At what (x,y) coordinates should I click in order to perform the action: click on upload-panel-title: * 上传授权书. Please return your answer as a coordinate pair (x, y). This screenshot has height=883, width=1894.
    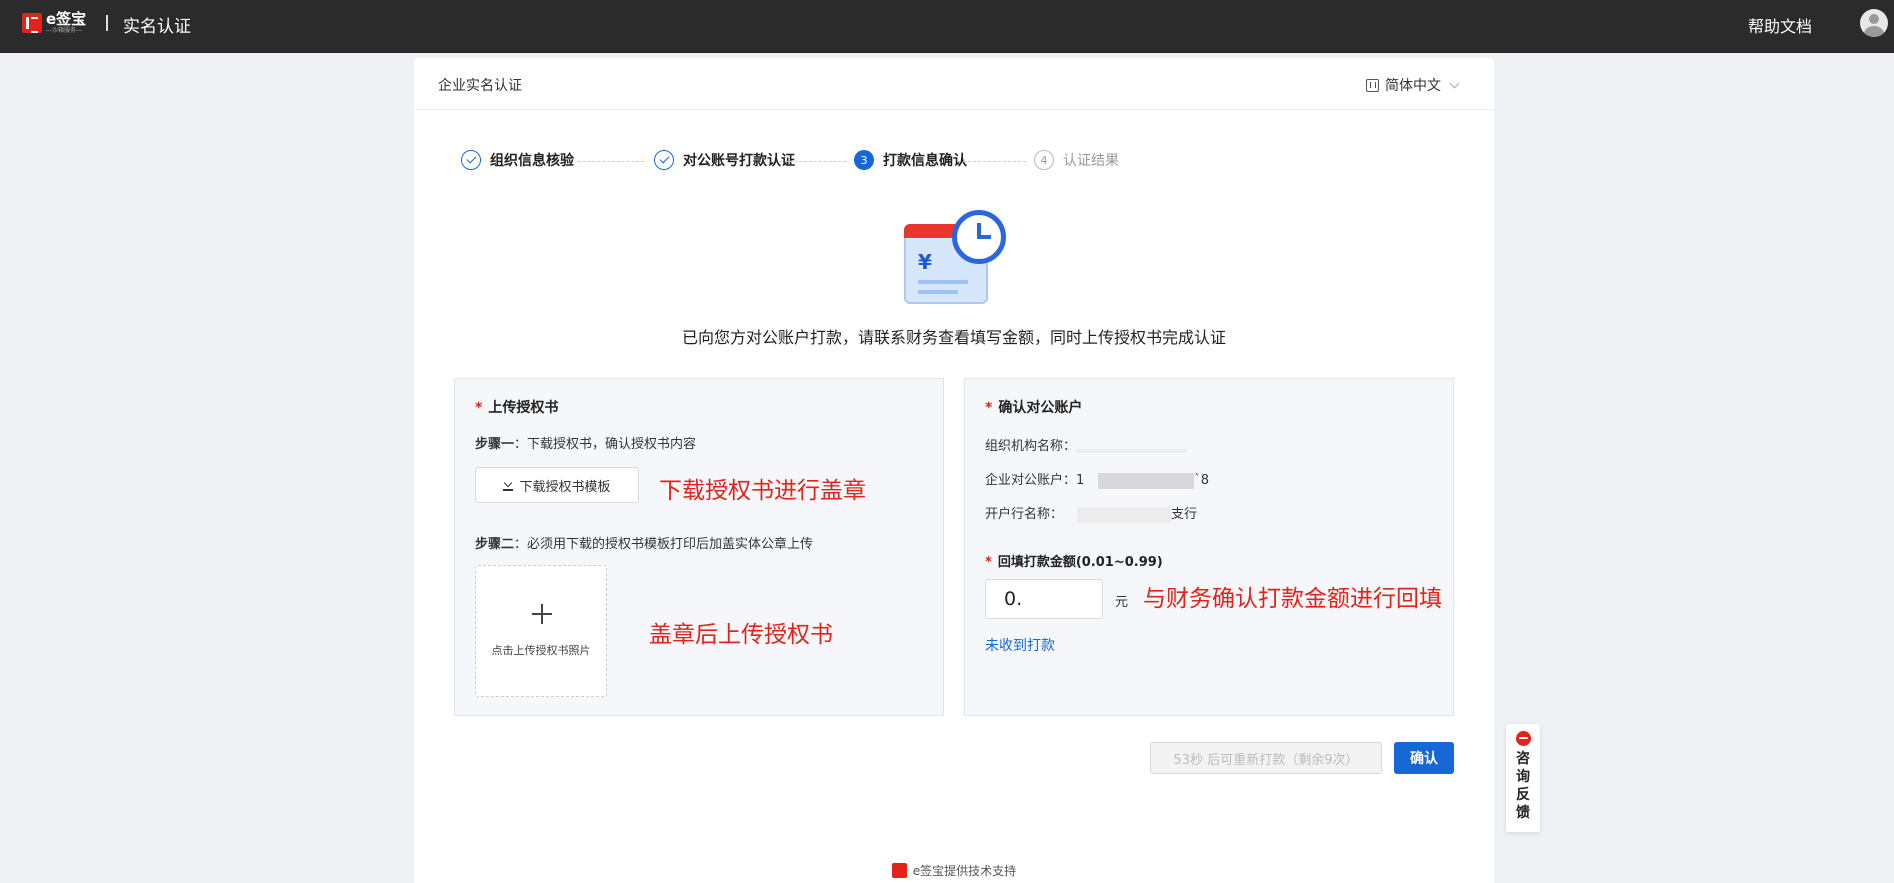
    Looking at the image, I should click on (516, 407).